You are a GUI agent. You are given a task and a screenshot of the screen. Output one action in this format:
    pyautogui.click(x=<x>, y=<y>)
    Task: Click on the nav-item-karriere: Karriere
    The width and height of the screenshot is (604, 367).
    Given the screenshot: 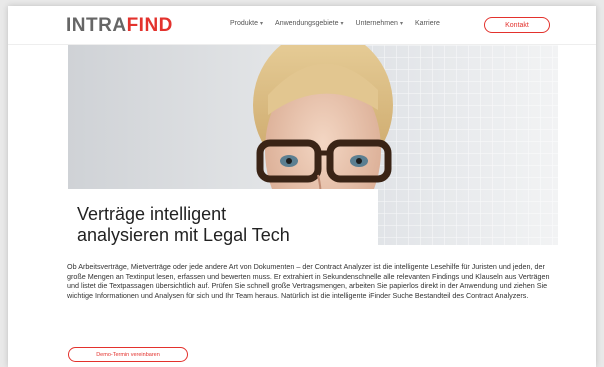 What is the action you would take?
    pyautogui.click(x=427, y=23)
    